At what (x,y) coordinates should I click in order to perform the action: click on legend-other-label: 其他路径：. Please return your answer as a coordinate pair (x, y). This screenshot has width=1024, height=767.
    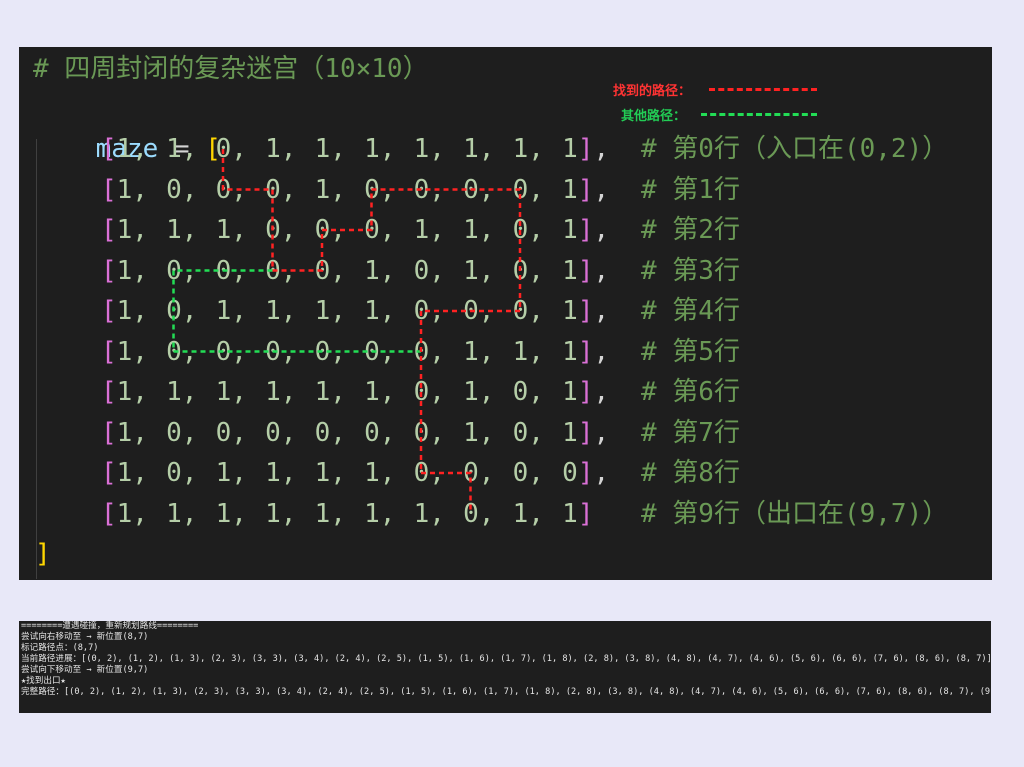
    Looking at the image, I should click on (654, 116).